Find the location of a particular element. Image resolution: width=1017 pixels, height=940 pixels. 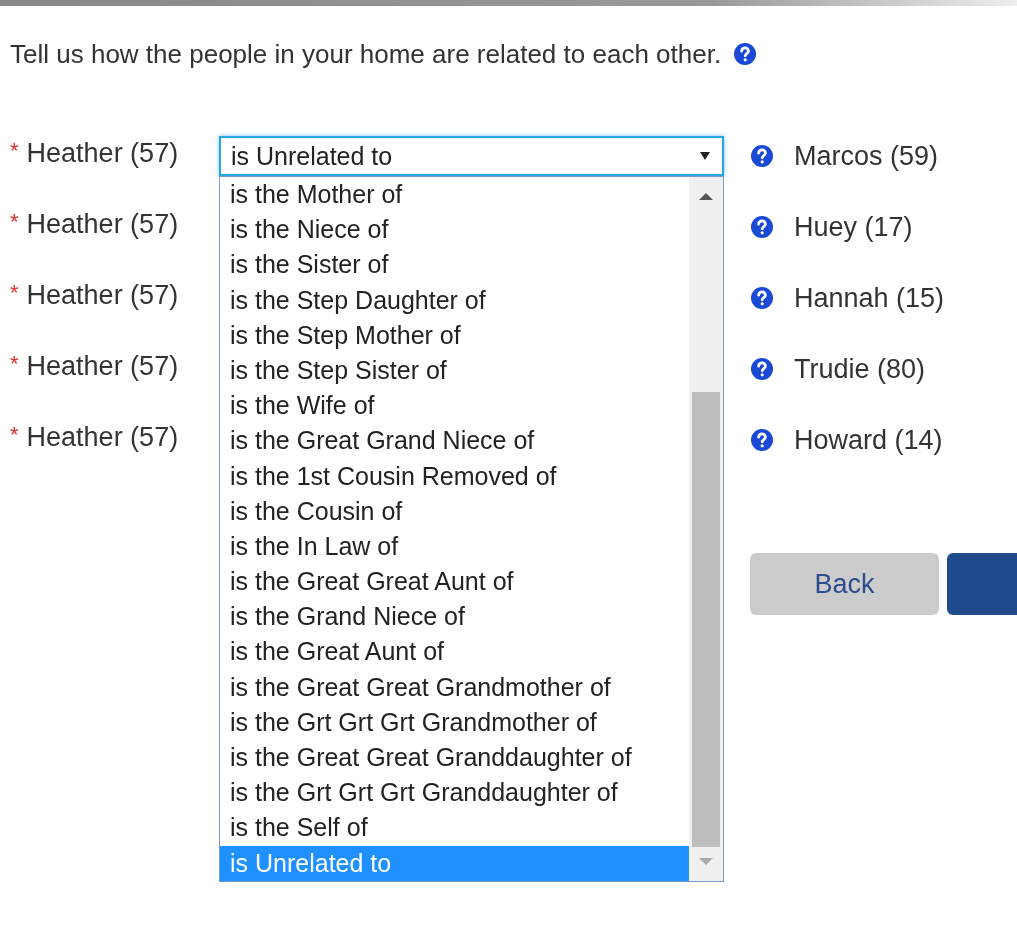

back-button: Back is located at coordinates (844, 584).